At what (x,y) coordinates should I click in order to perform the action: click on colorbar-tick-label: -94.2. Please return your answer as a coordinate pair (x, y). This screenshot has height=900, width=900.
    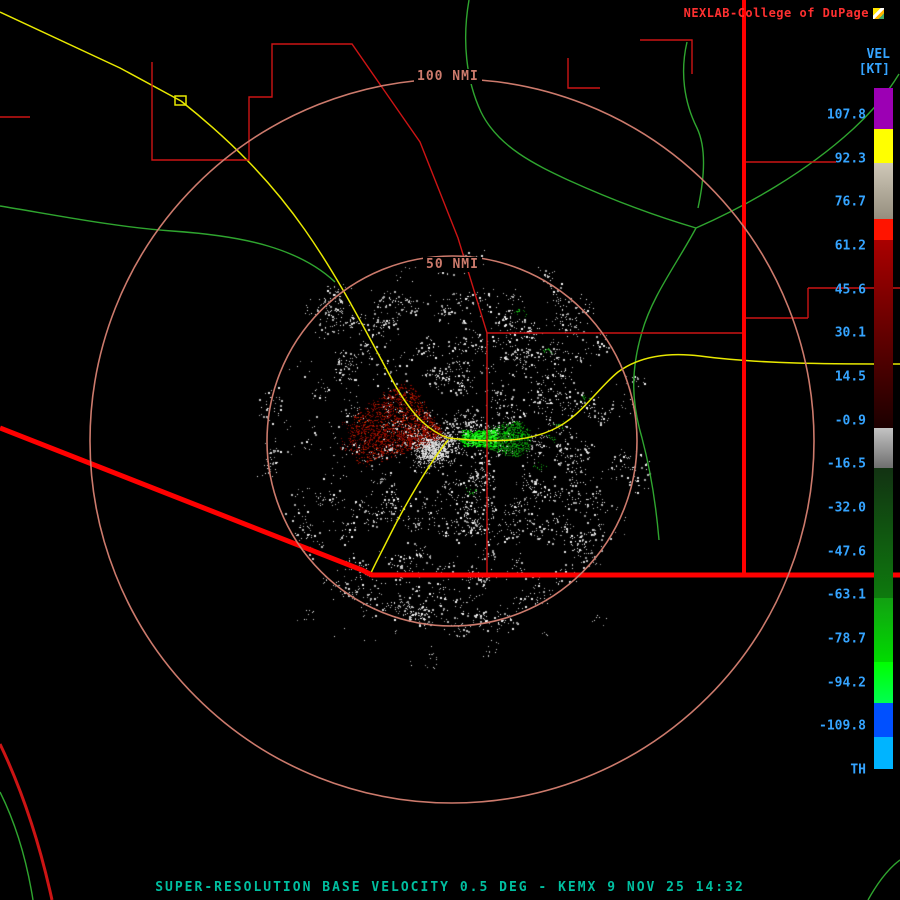
    Looking at the image, I should click on (846, 683).